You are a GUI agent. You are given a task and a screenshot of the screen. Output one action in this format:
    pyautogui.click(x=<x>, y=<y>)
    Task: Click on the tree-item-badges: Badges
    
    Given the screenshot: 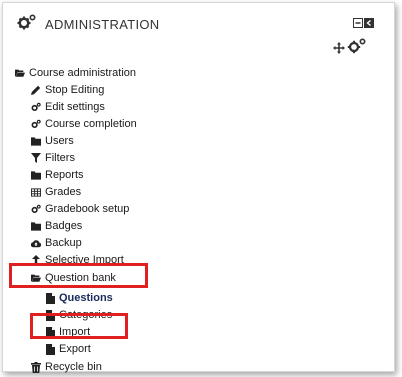 What is the action you would take?
    pyautogui.click(x=56, y=226)
    